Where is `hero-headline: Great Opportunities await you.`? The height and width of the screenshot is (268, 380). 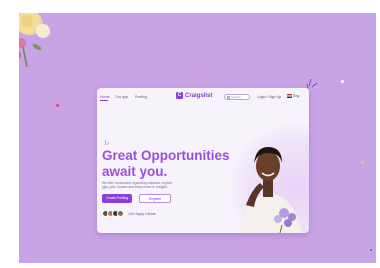
hero-headline: Great Opportunities await you. is located at coordinates (167, 164).